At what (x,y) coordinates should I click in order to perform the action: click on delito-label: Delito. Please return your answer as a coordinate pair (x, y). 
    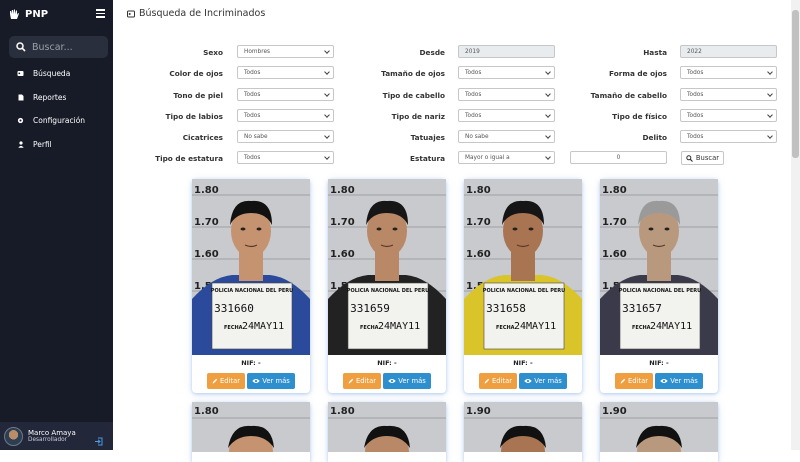
    Looking at the image, I should click on (654, 137).